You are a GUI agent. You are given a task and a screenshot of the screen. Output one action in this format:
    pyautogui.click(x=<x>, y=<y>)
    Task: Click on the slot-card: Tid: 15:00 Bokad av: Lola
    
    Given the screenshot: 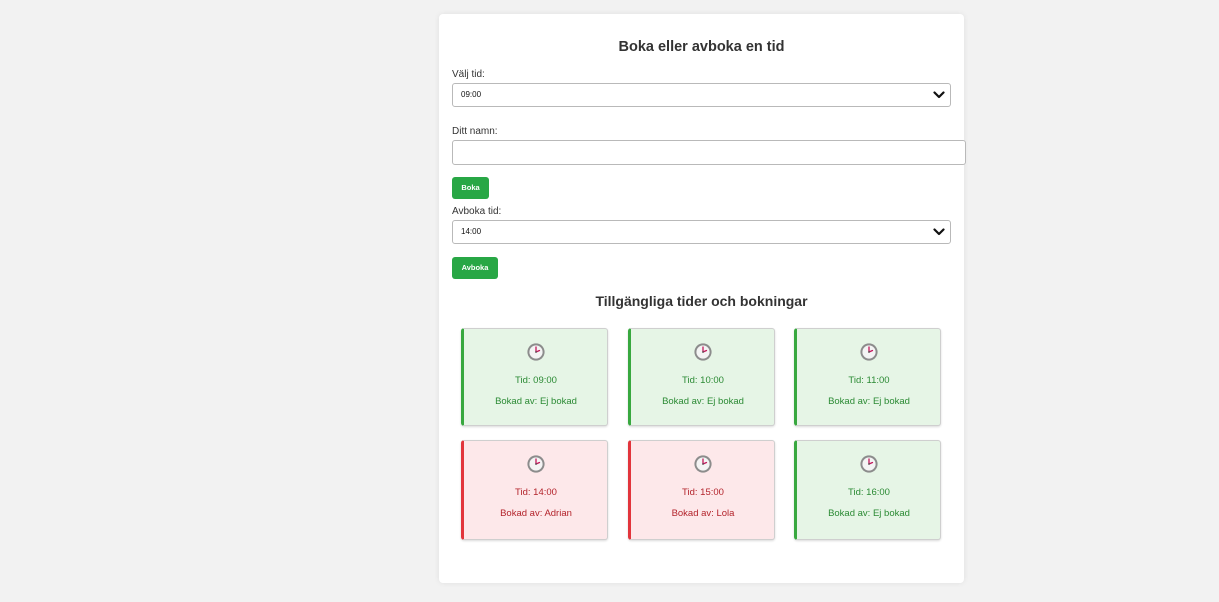 What is the action you would take?
    pyautogui.click(x=701, y=490)
    